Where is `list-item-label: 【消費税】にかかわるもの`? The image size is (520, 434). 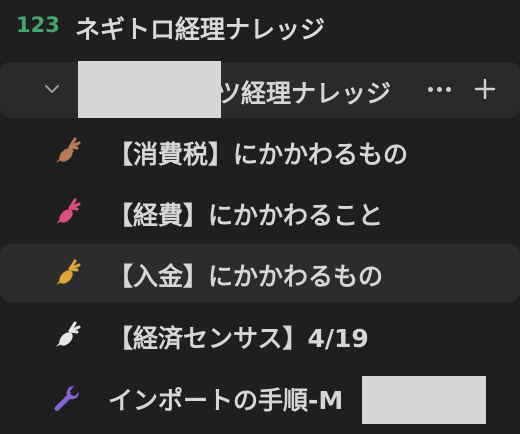 list-item-label: 【消費税】にかかわるもの is located at coordinates (258, 154).